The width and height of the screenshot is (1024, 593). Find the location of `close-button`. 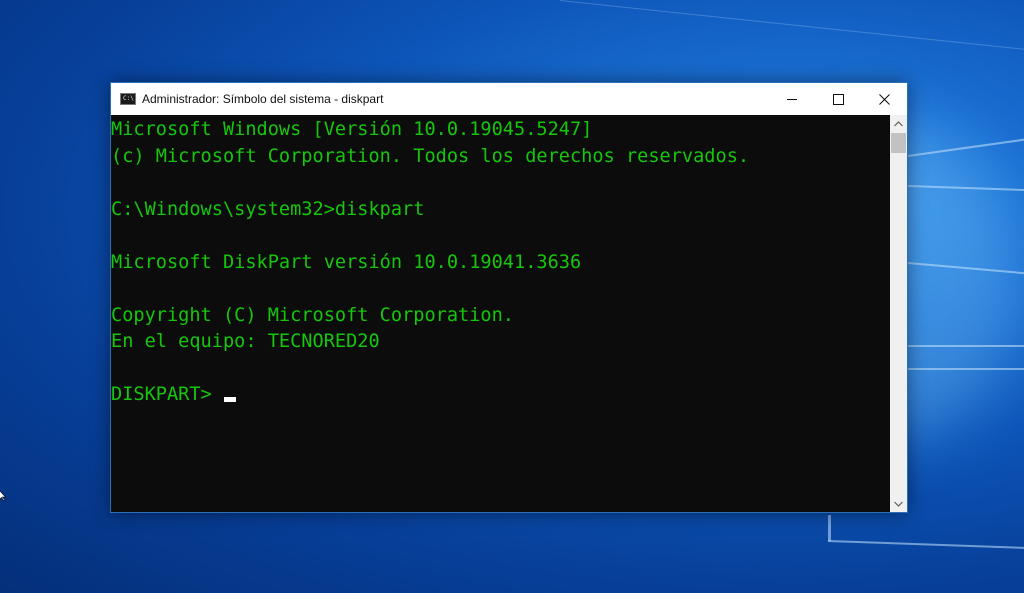

close-button is located at coordinates (884, 99).